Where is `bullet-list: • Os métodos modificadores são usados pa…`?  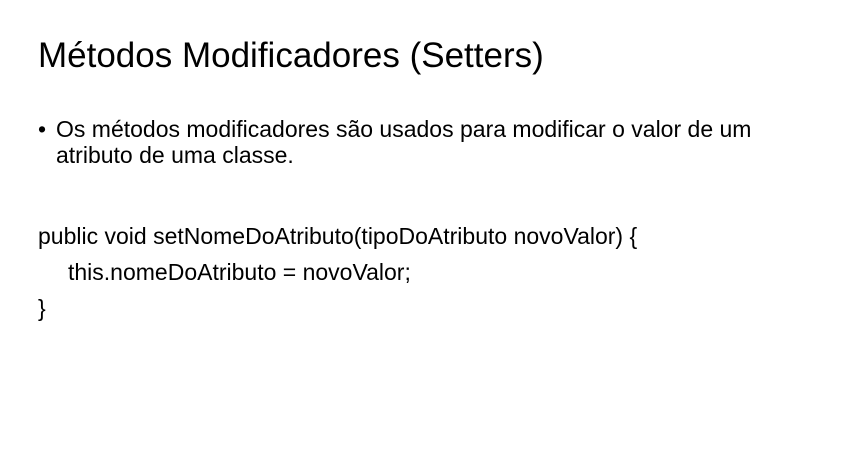
bullet-list: • Os métodos modificadores são usados pa… is located at coordinates (433, 142).